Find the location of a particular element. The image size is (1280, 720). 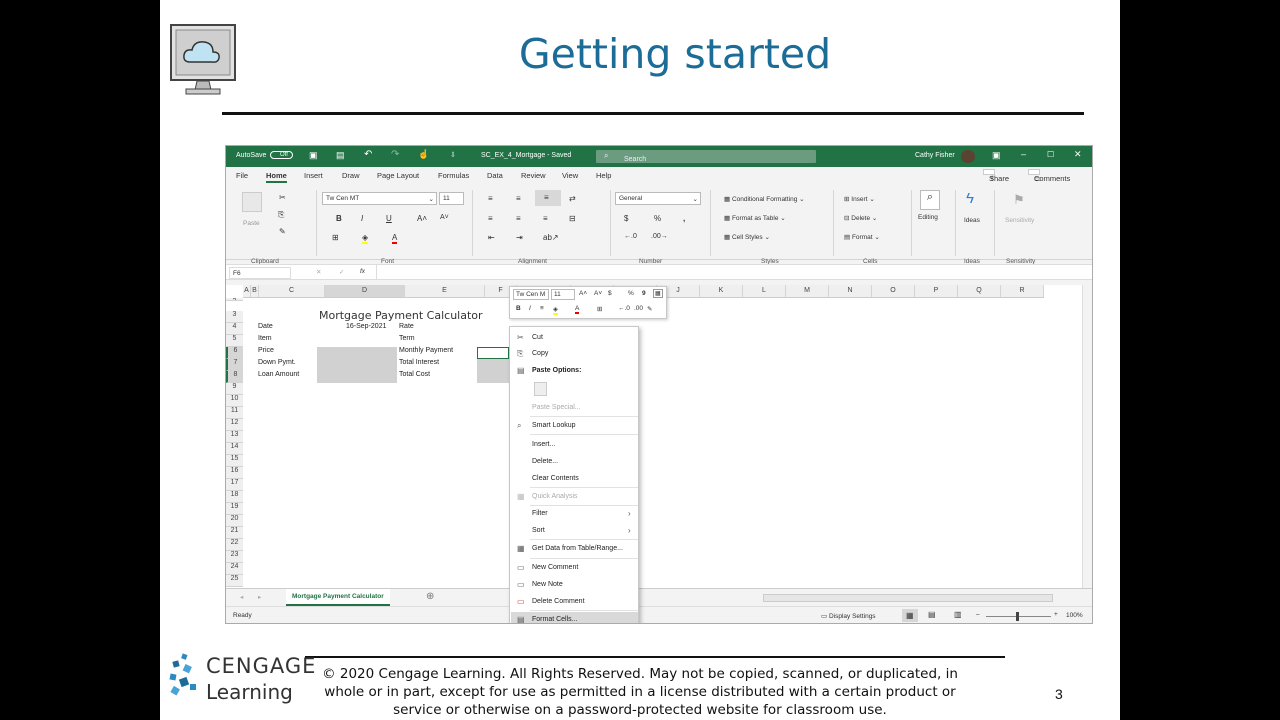

row-header-18: 18 is located at coordinates (234, 497).